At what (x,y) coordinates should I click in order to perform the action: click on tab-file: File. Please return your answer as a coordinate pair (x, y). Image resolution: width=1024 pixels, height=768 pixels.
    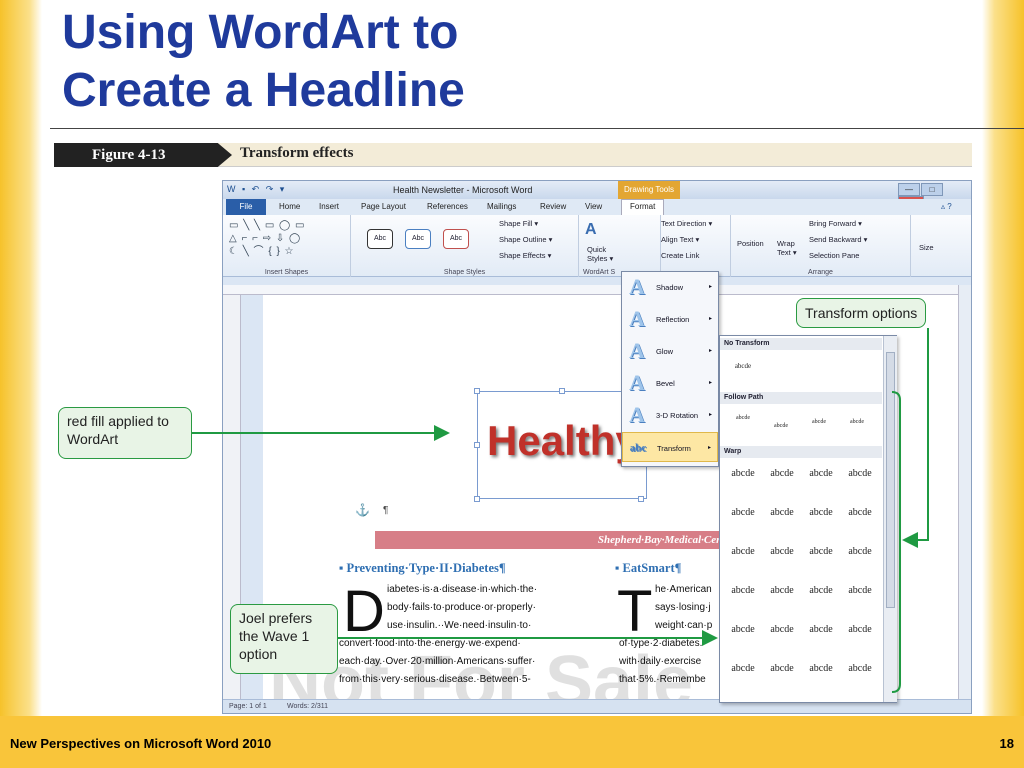
    Looking at the image, I should click on (246, 207).